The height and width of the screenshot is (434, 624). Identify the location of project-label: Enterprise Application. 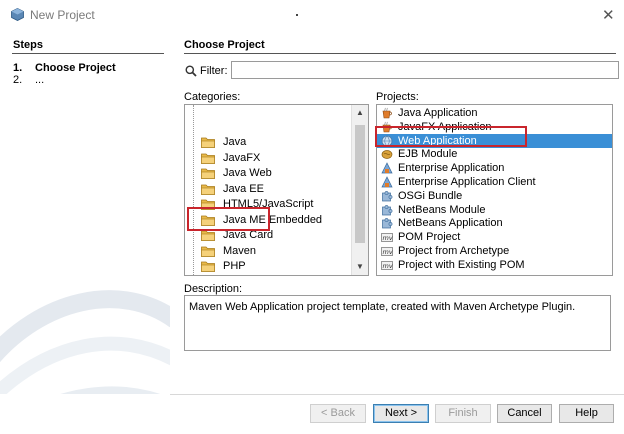
(451, 168).